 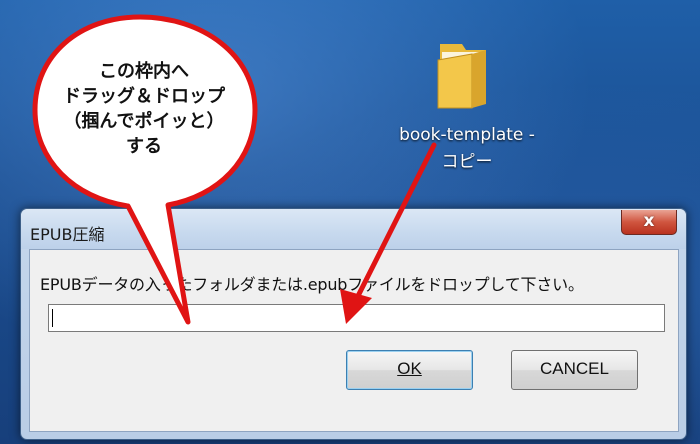 I want to click on speech-bubble-text: この枠内へ ドラッグ＆ドロップ （掴んでポイッと） する, so click(x=144, y=109).